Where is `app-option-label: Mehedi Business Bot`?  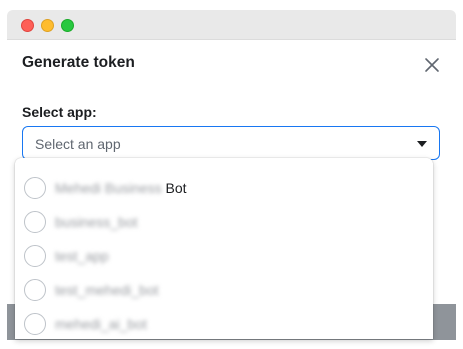
app-option-label: Mehedi Business Bot is located at coordinates (121, 188).